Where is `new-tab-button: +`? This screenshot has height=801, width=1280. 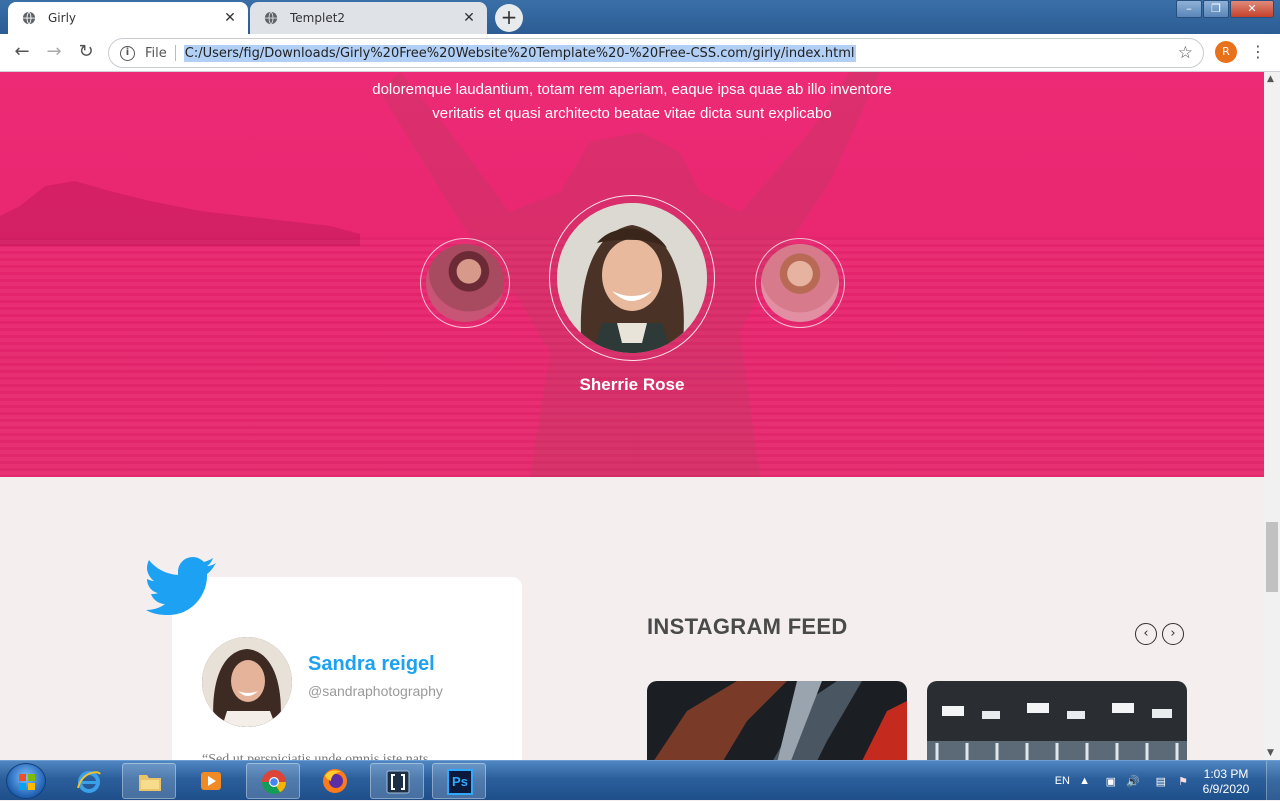 new-tab-button: + is located at coordinates (509, 18).